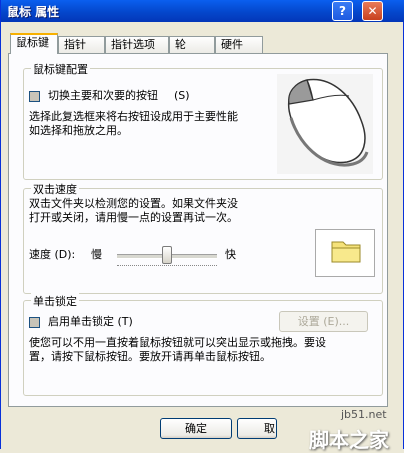 Image resolution: width=404 pixels, height=453 pixels. What do you see at coordinates (257, 428) in the screenshot?
I see `cancel-button: 取` at bounding box center [257, 428].